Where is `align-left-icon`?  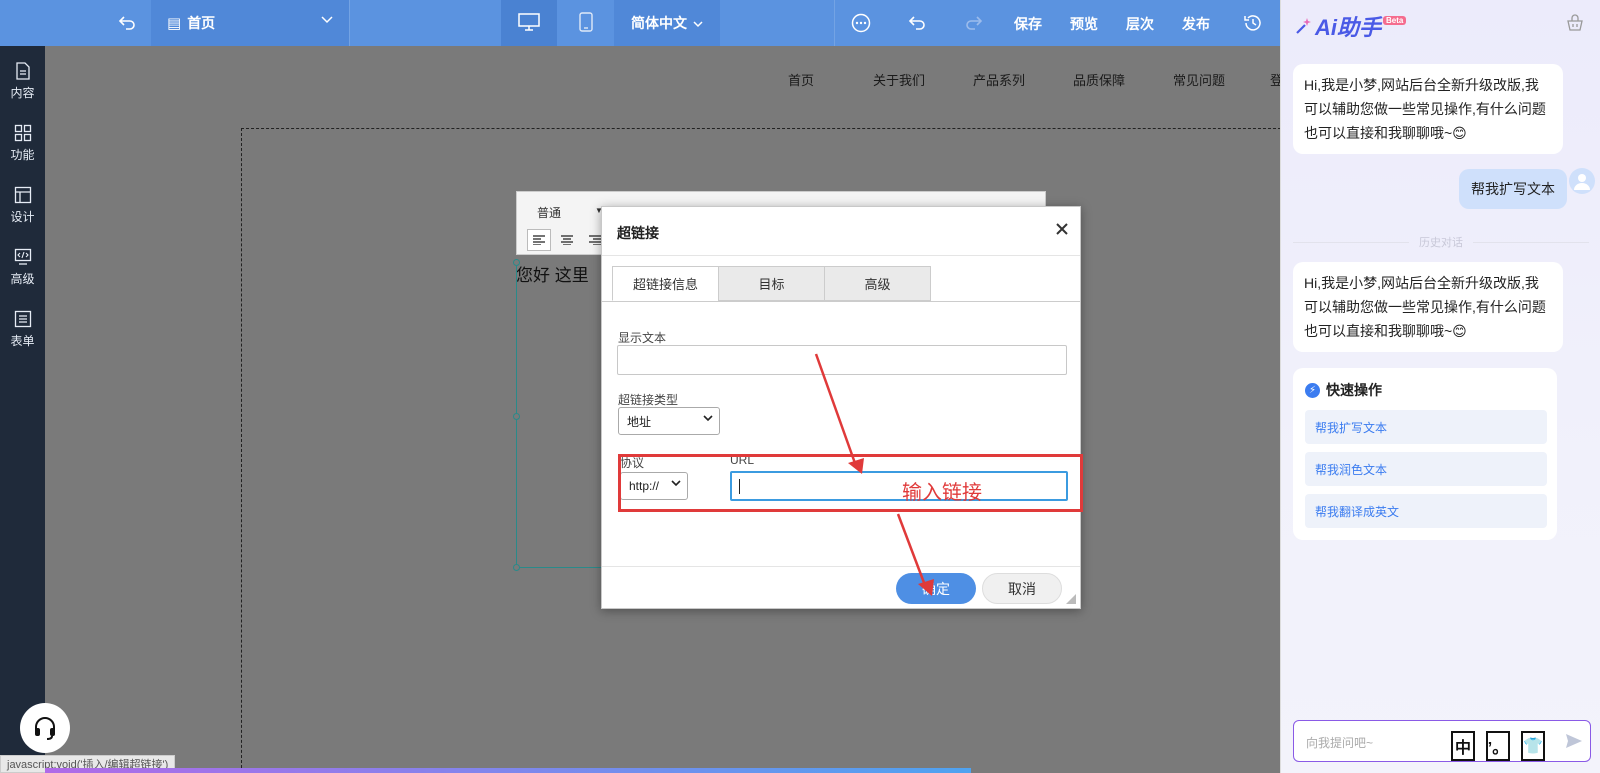
align-left-icon is located at coordinates (539, 240).